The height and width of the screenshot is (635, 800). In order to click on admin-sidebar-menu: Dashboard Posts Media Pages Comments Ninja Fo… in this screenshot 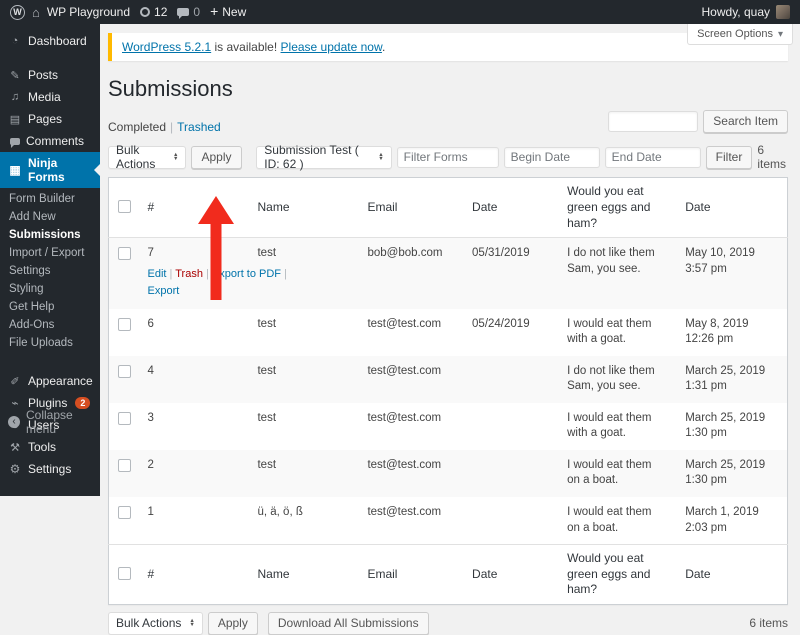, I will do `click(50, 260)`.